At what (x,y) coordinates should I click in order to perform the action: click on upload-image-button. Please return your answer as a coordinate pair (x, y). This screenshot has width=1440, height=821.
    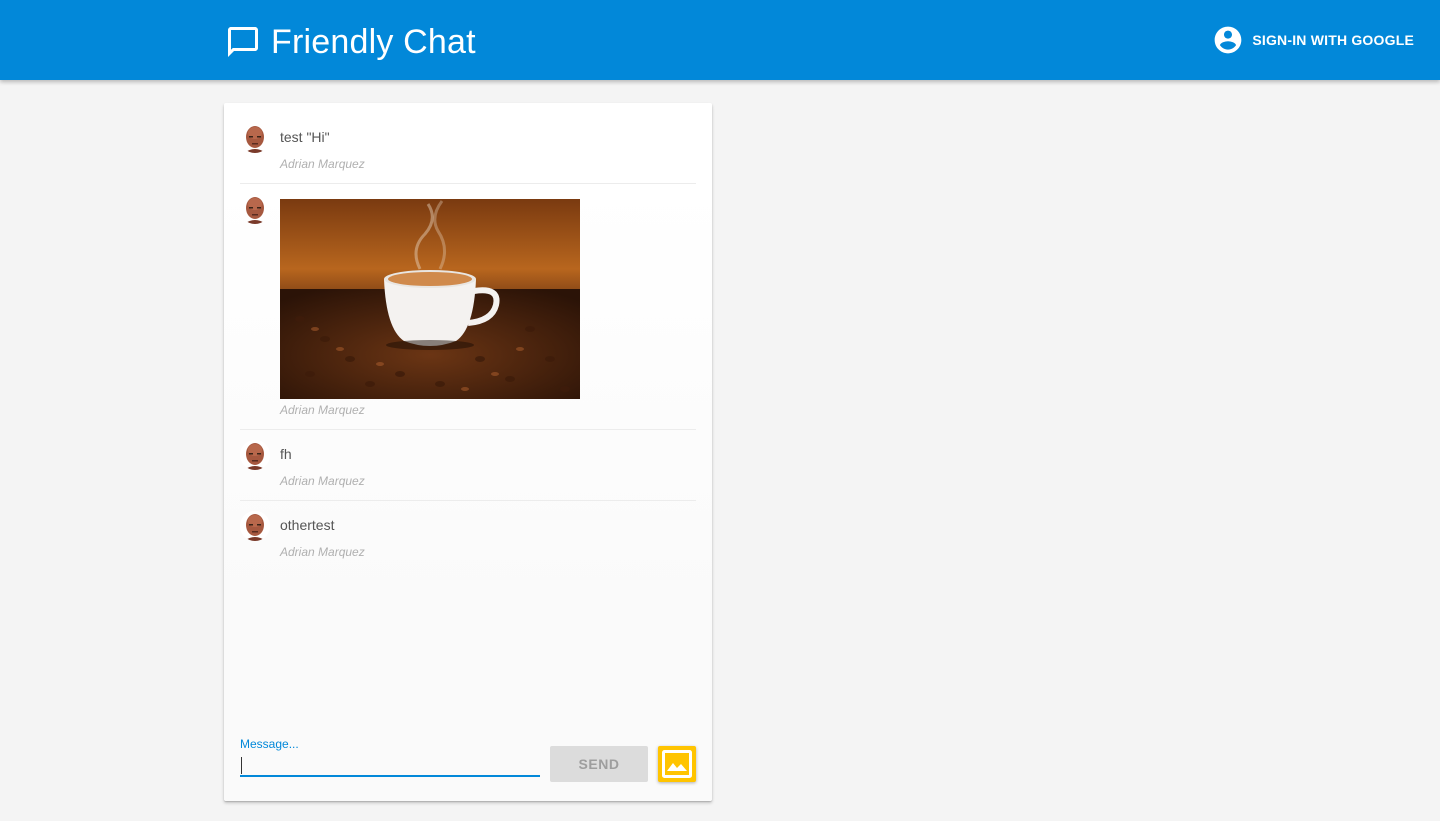
    Looking at the image, I should click on (677, 764).